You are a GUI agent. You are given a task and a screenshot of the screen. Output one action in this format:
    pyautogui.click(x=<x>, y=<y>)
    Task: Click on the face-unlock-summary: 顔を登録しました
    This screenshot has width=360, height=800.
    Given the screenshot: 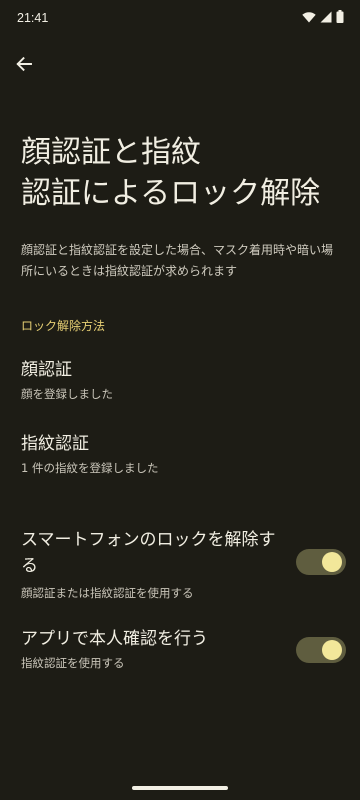 What is the action you would take?
    pyautogui.click(x=67, y=394)
    